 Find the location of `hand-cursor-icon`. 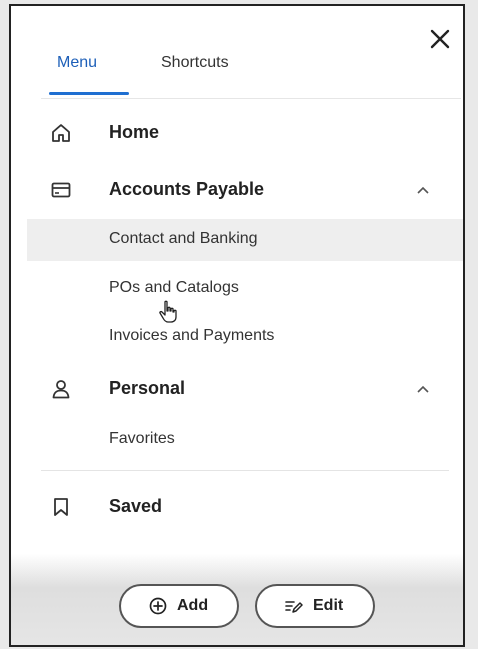

hand-cursor-icon is located at coordinates (168, 311).